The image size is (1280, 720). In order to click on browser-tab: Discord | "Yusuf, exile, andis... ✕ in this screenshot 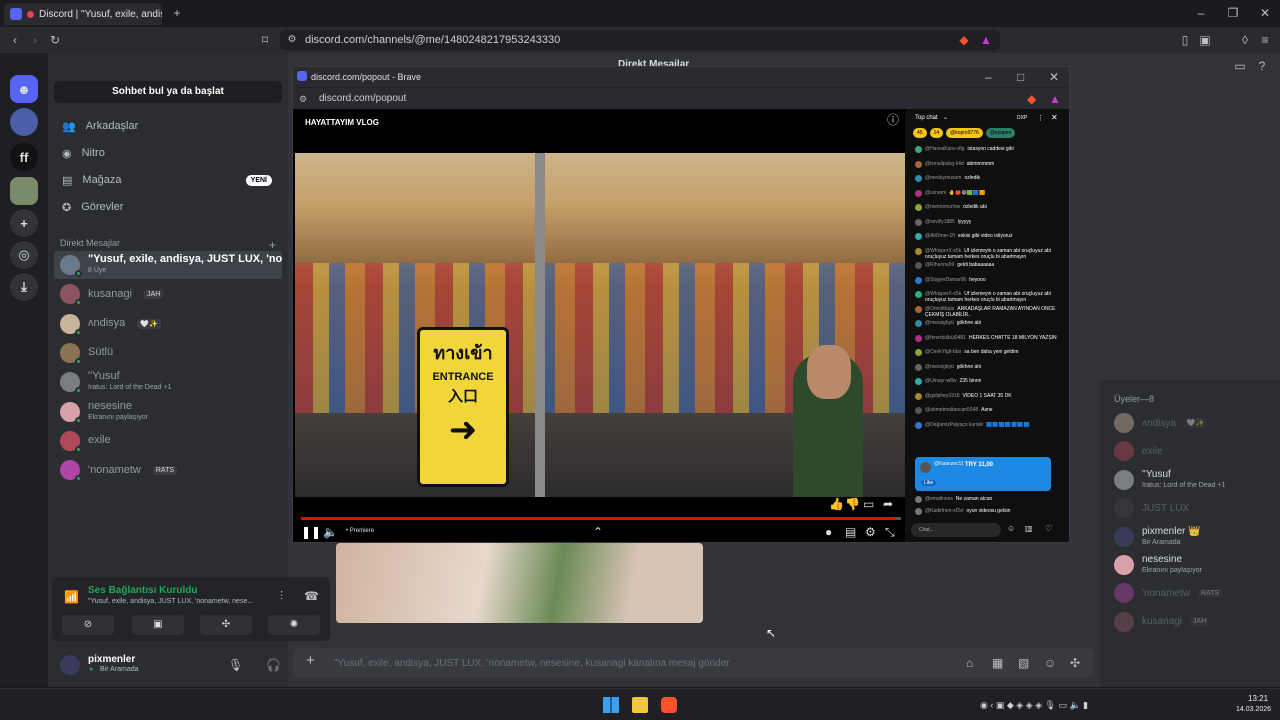, I will do `click(83, 14)`.